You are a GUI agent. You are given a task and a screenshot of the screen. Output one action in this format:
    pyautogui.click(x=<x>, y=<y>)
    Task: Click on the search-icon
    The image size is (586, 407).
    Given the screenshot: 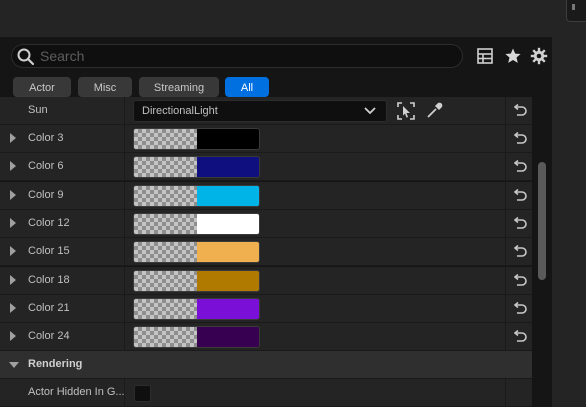 What is the action you would take?
    pyautogui.click(x=26, y=57)
    